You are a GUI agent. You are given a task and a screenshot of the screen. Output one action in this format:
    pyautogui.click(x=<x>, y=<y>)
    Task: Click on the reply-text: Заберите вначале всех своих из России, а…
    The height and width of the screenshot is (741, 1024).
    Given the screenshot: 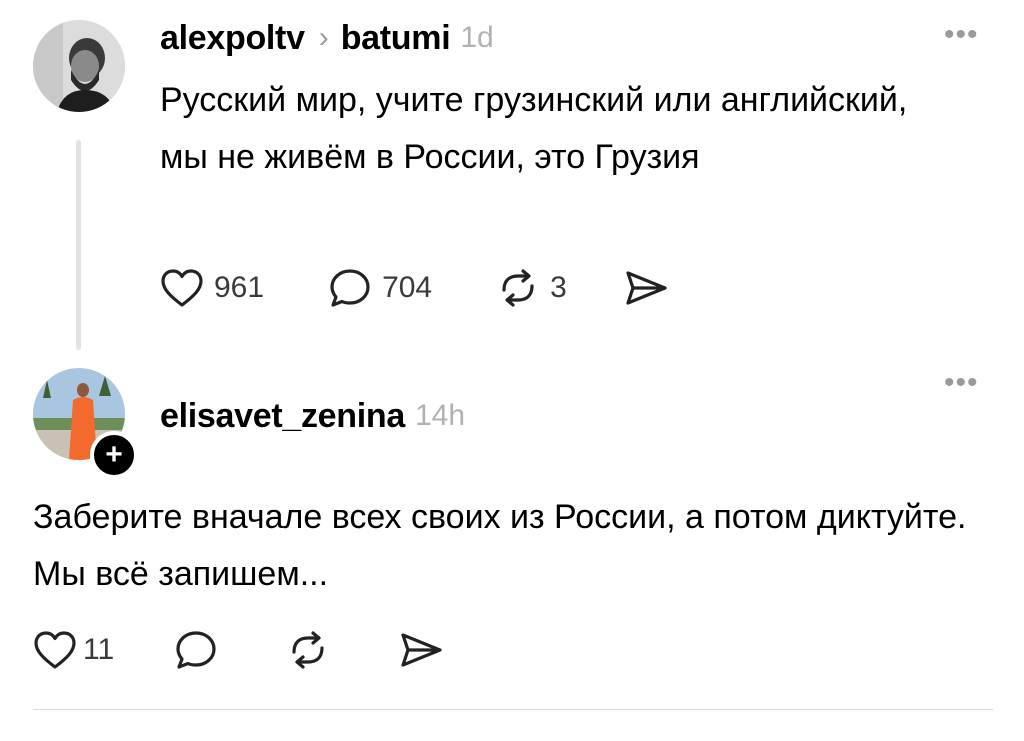 What is the action you would take?
    pyautogui.click(x=500, y=545)
    